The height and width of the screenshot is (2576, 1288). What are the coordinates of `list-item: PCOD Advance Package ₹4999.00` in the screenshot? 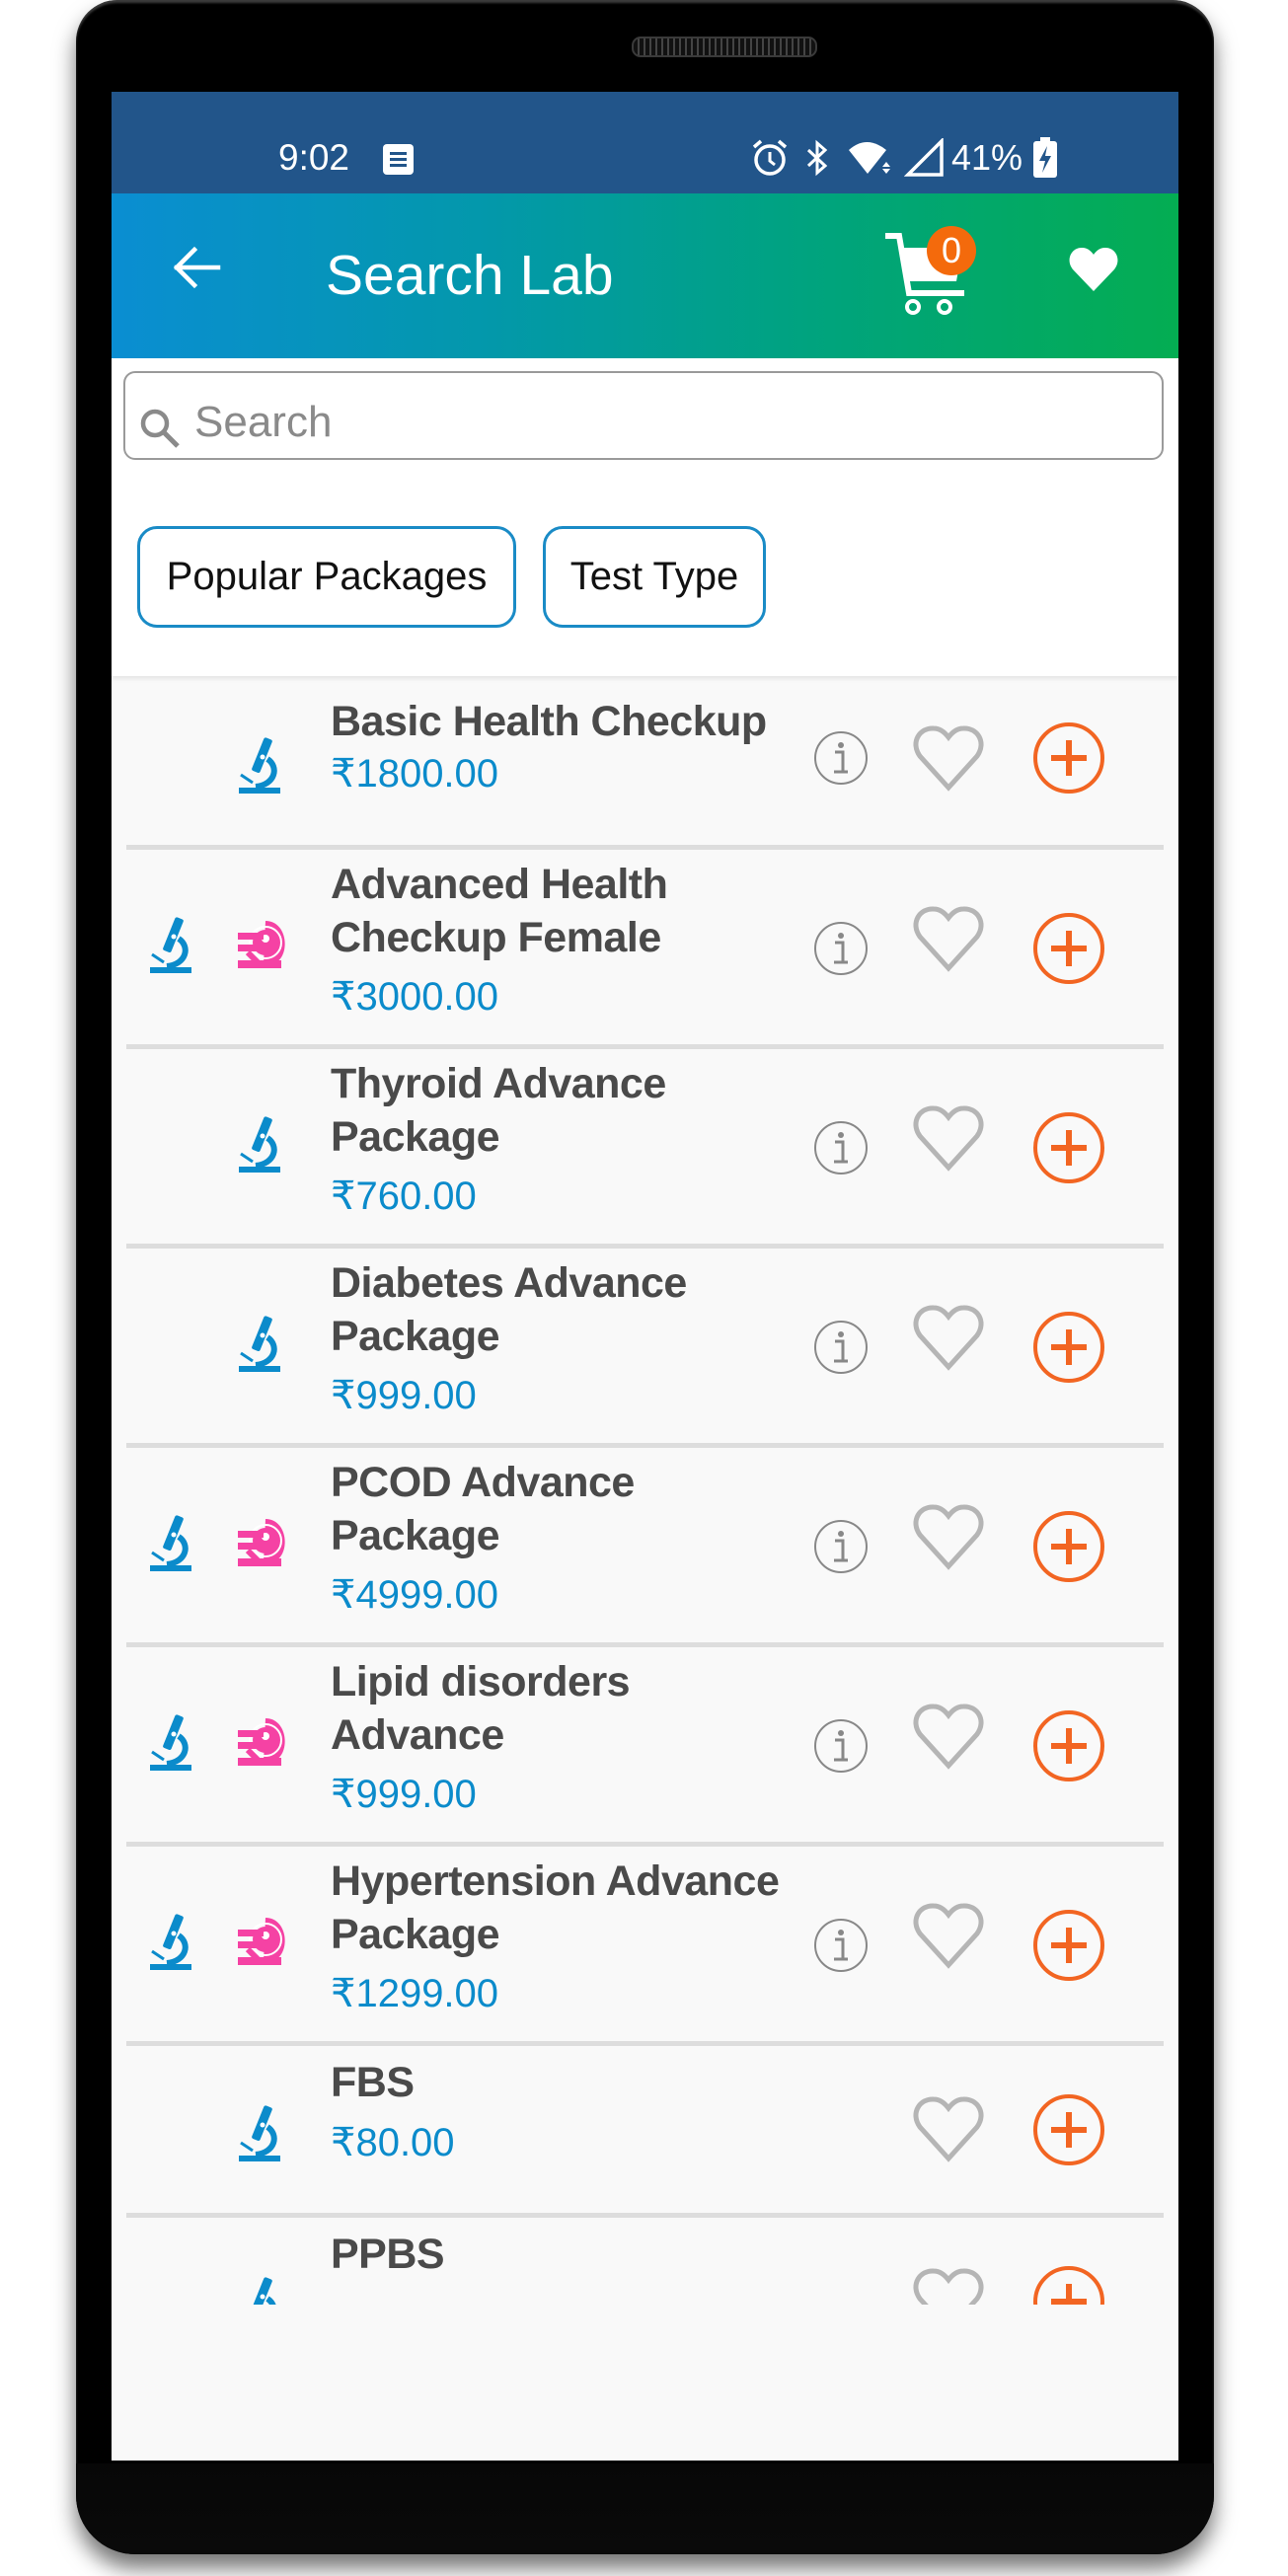 It's located at (645, 1545).